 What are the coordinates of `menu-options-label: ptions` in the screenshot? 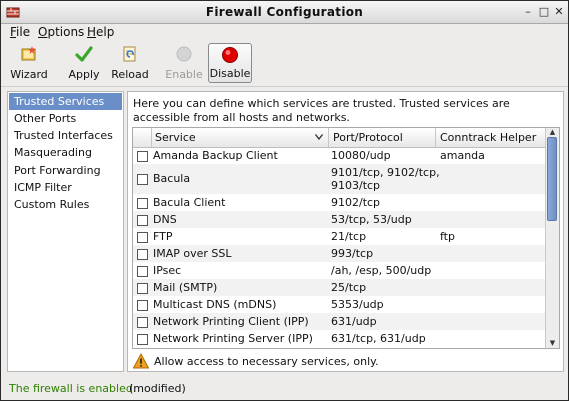 It's located at (66, 32).